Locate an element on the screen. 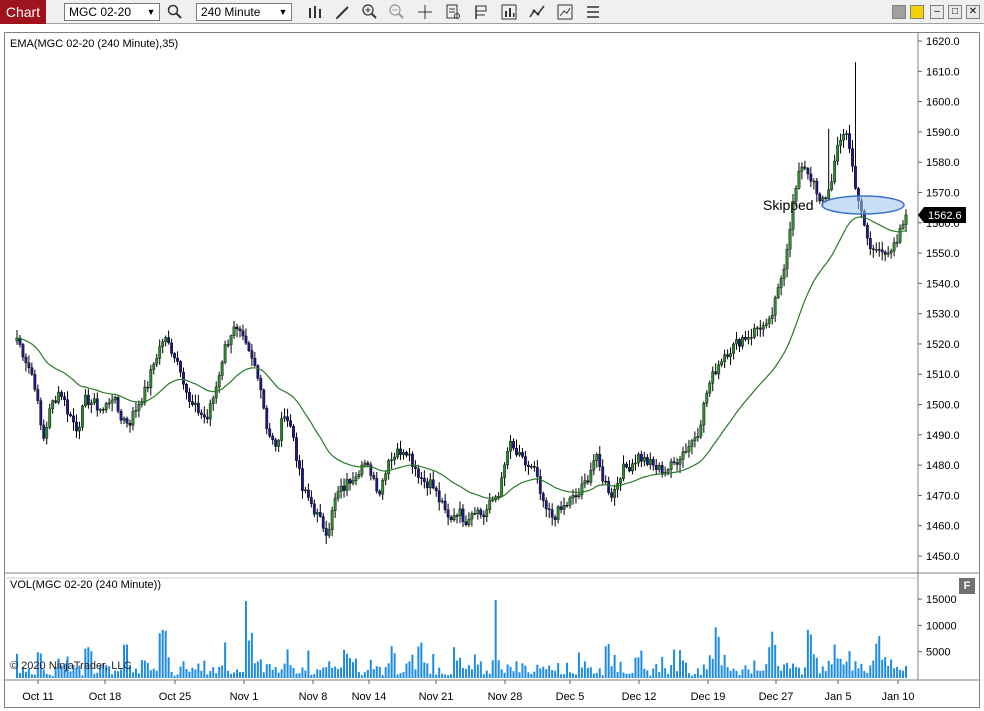 This screenshot has width=984, height=711. price-tick-label: 1460.0 is located at coordinates (943, 527).